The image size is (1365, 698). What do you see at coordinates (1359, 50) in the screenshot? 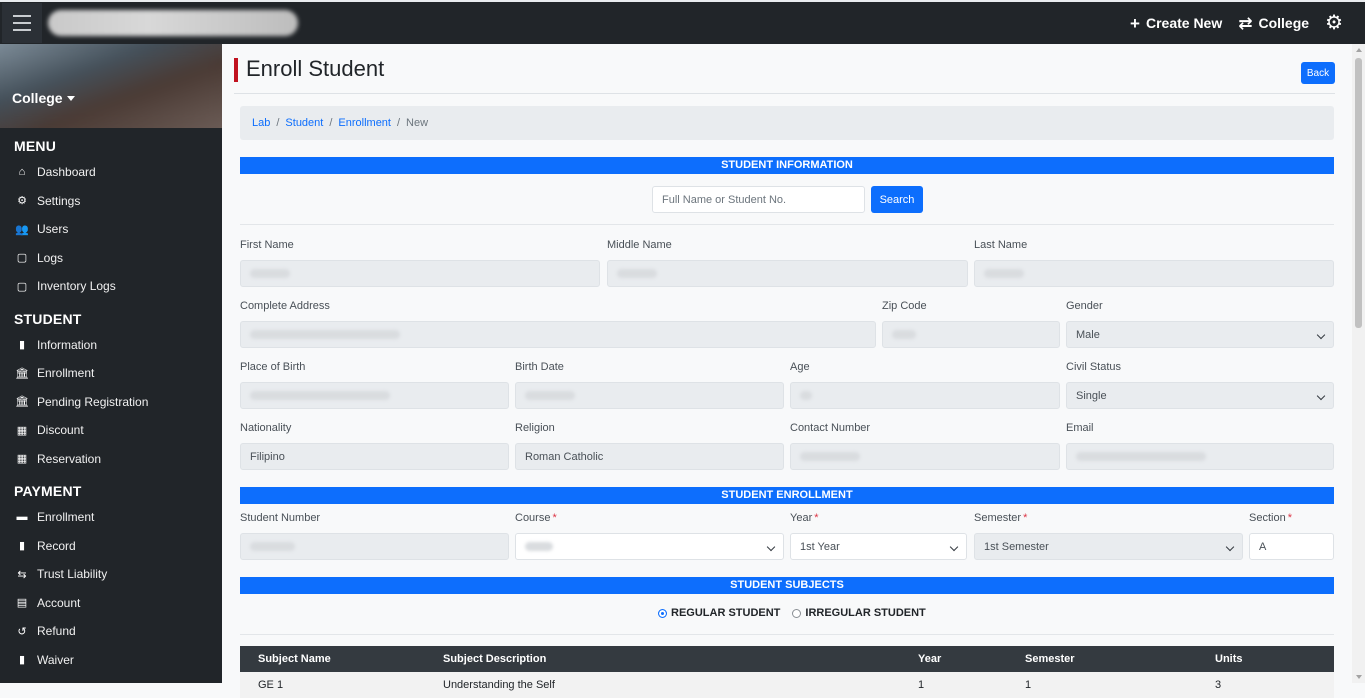
I see `scroll-up-icon` at bounding box center [1359, 50].